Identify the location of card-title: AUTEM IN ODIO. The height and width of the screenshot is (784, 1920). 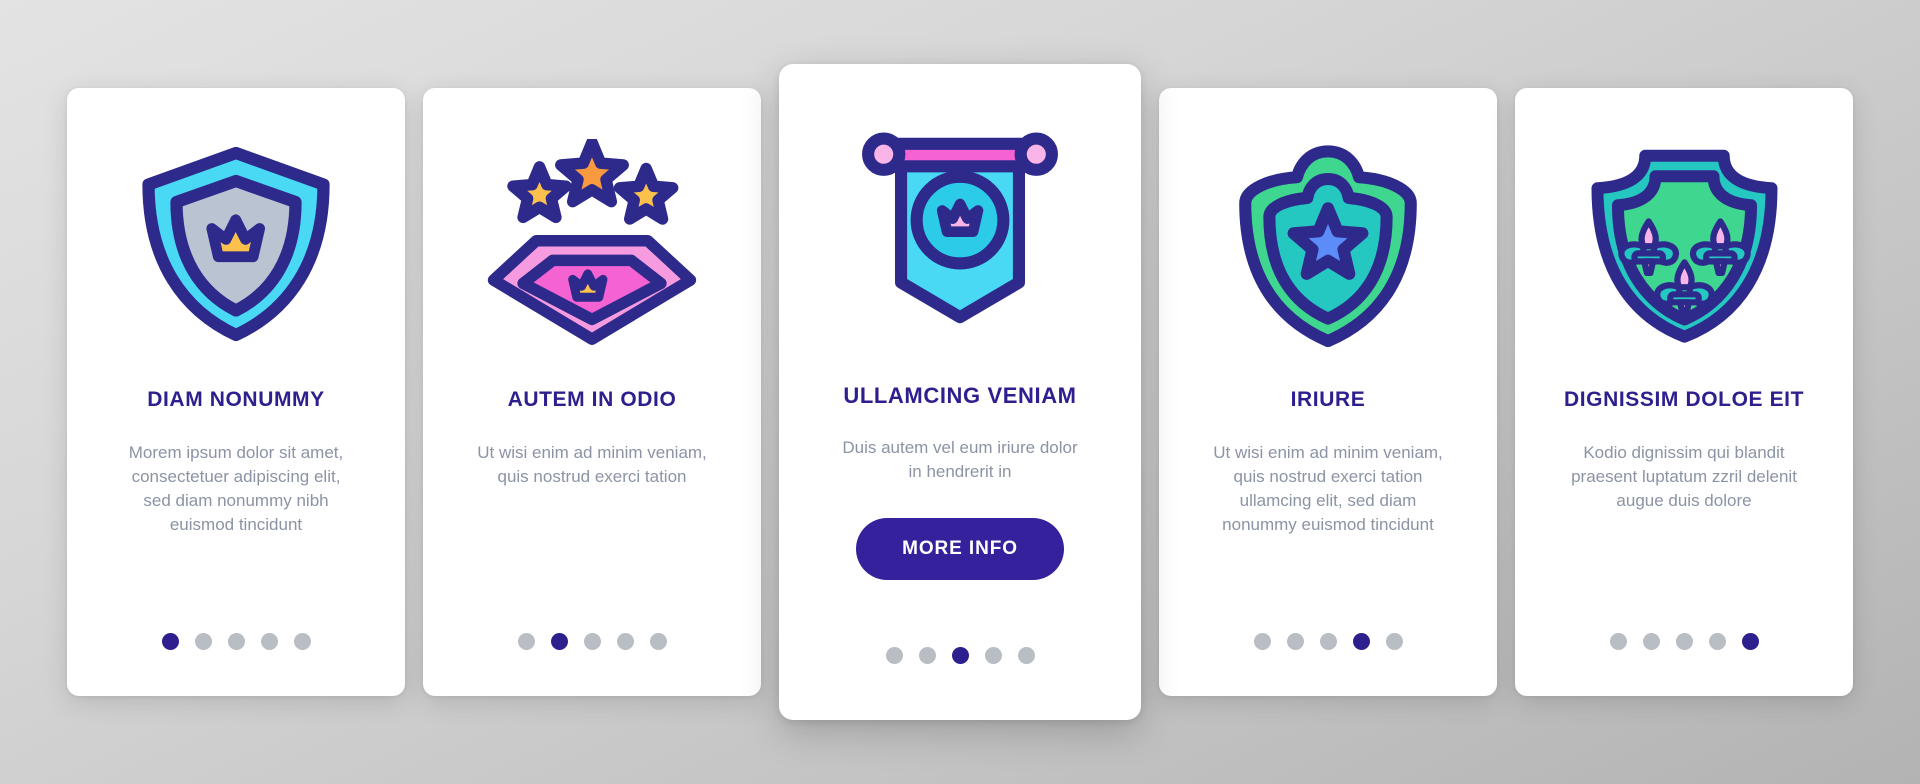
(592, 399).